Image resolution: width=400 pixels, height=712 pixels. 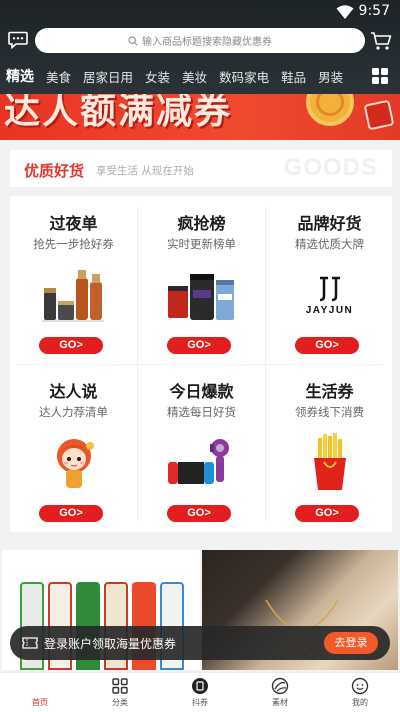 I want to click on profile-icon, so click(x=360, y=686).